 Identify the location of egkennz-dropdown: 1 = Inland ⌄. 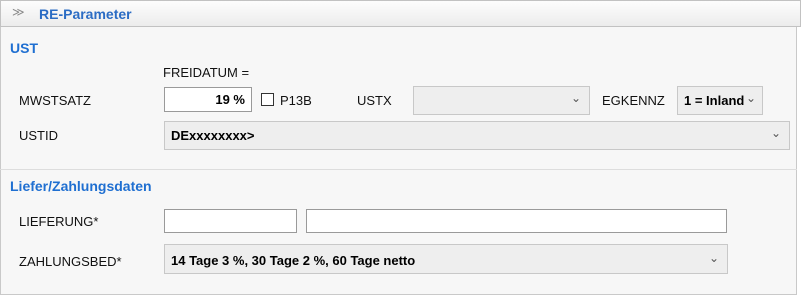
(720, 100).